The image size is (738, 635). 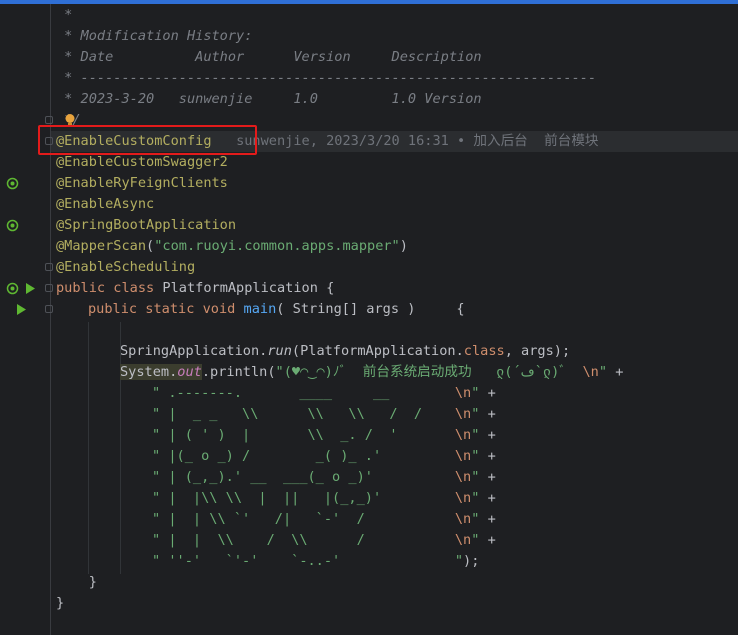 What do you see at coordinates (126, 267) in the screenshot?
I see `annotation-enable-scheduling: @EnableScheduling` at bounding box center [126, 267].